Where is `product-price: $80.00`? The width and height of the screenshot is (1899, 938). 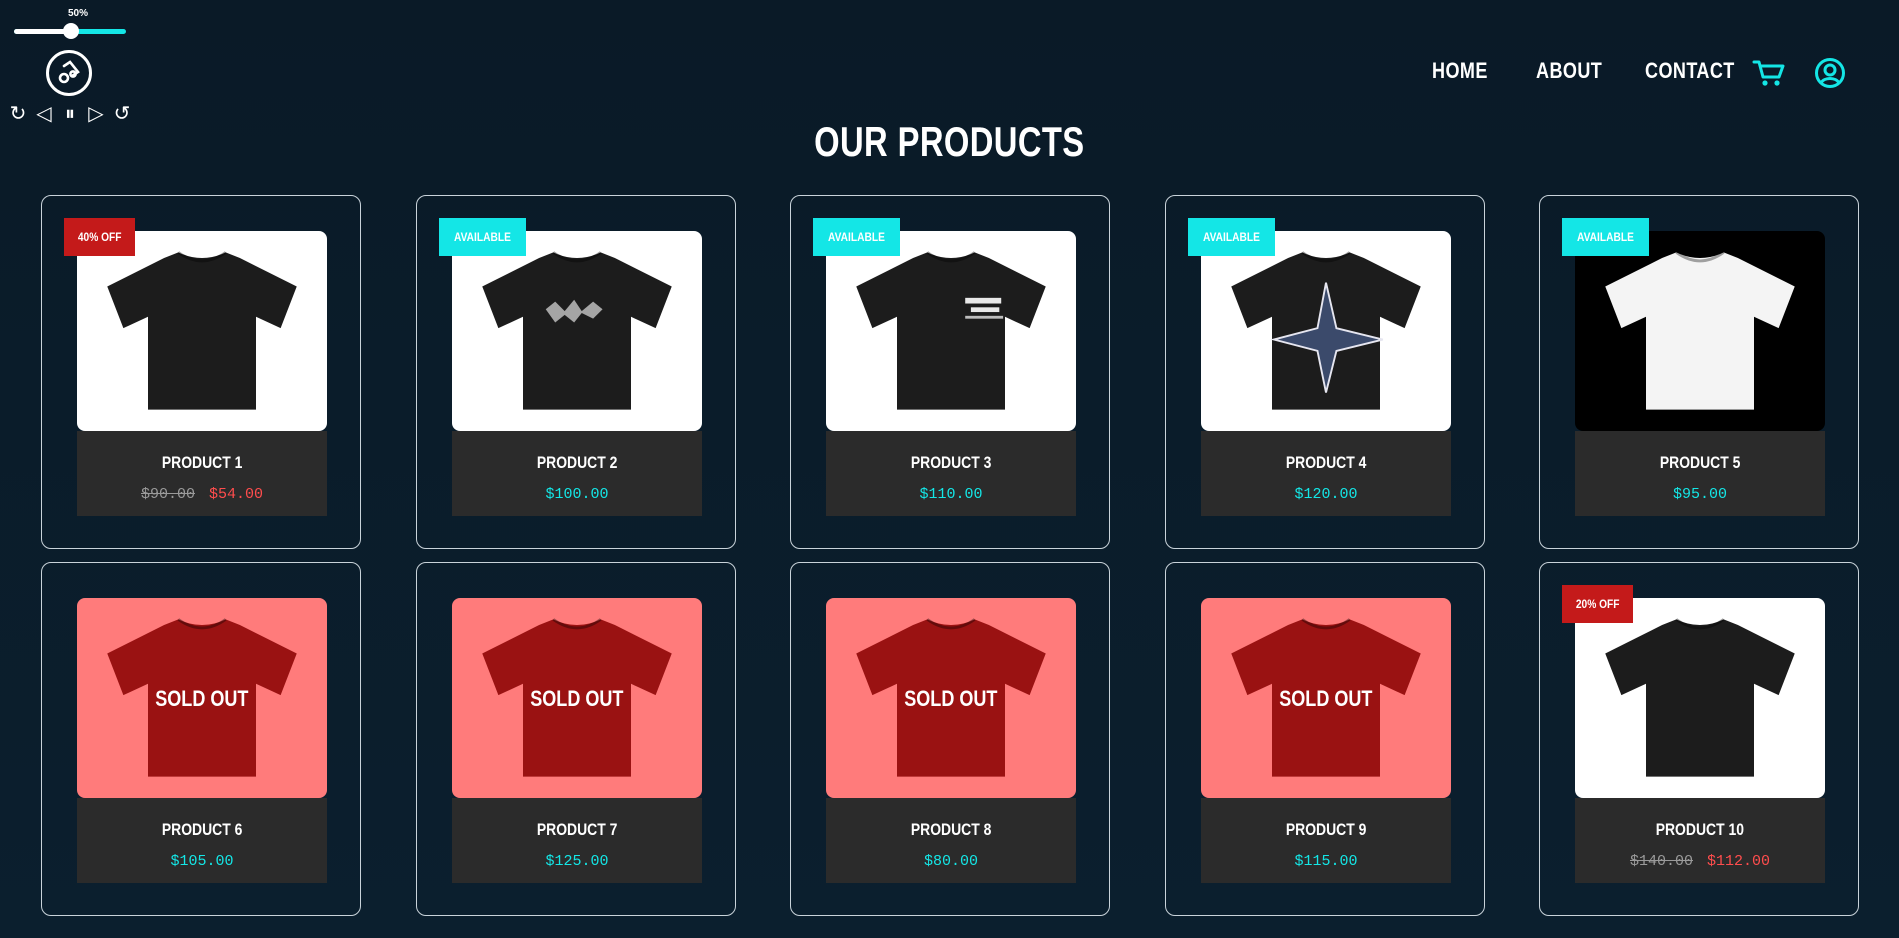 product-price: $80.00 is located at coordinates (950, 861).